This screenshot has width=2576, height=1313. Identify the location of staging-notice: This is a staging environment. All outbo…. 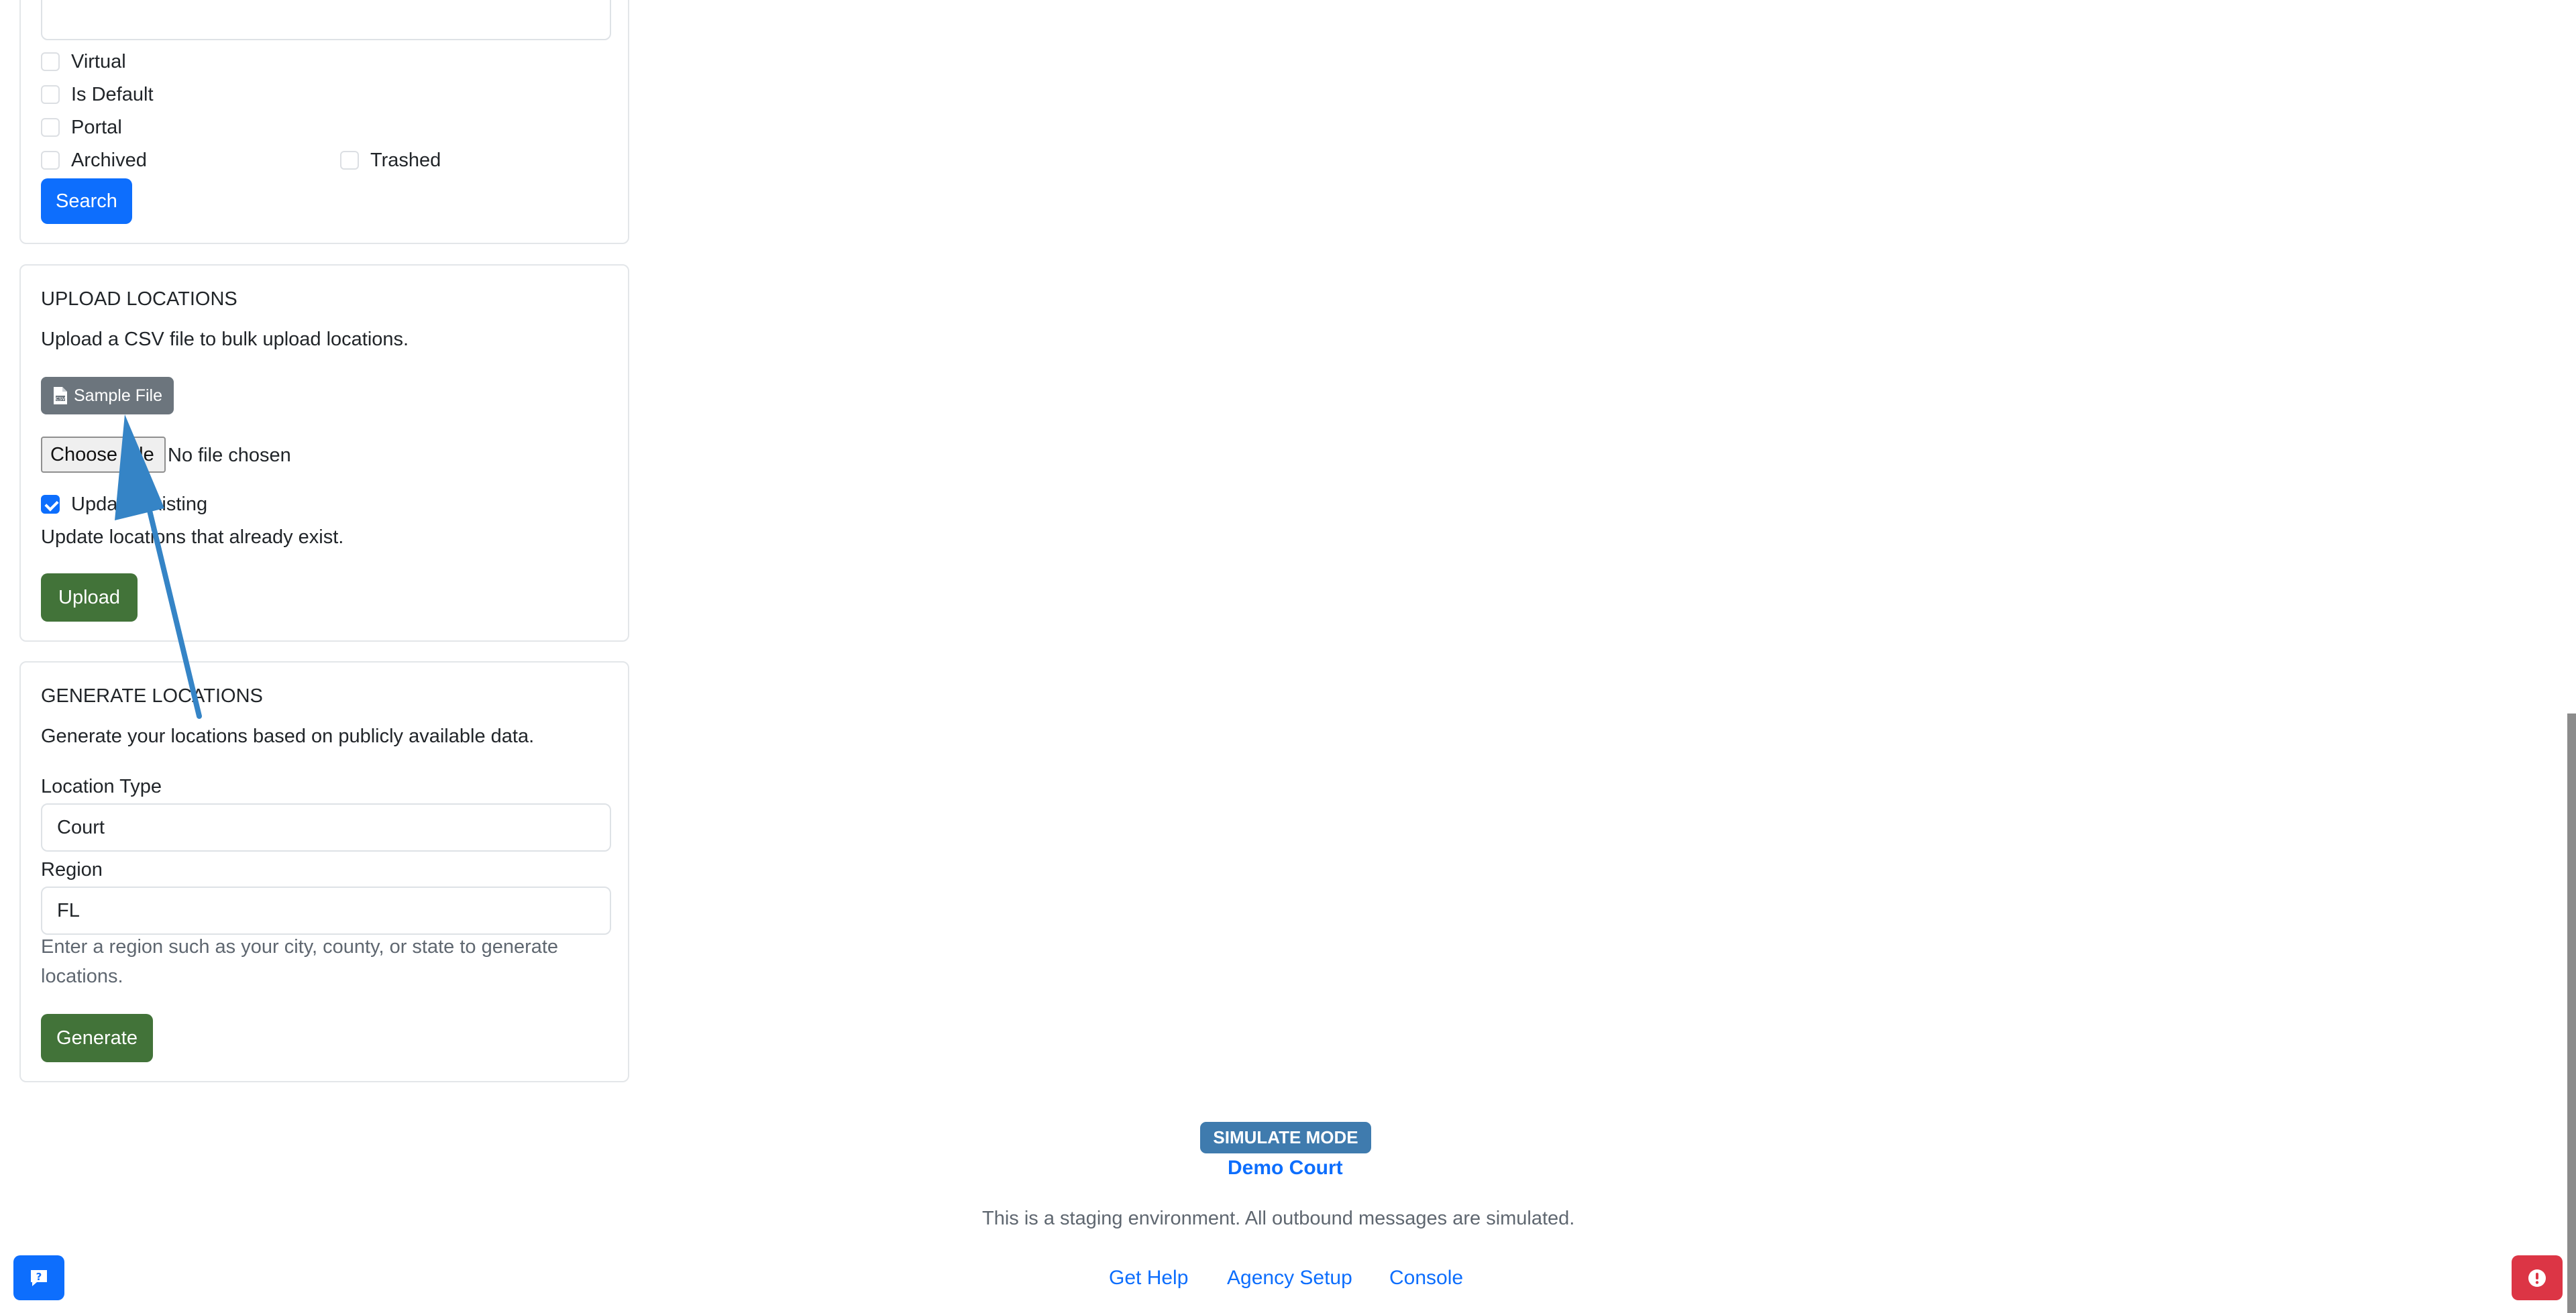
(1278, 1218).